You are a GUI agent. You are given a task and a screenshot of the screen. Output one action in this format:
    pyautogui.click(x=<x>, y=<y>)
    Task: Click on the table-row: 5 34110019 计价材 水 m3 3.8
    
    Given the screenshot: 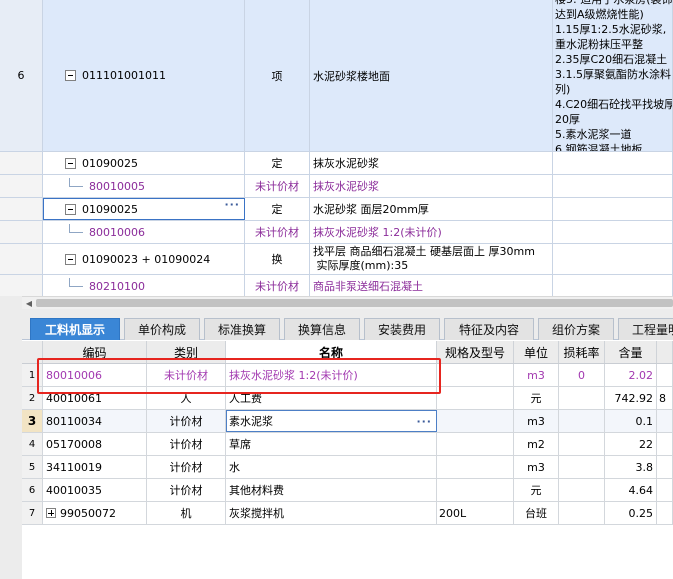 What is the action you would take?
    pyautogui.click(x=347, y=467)
    